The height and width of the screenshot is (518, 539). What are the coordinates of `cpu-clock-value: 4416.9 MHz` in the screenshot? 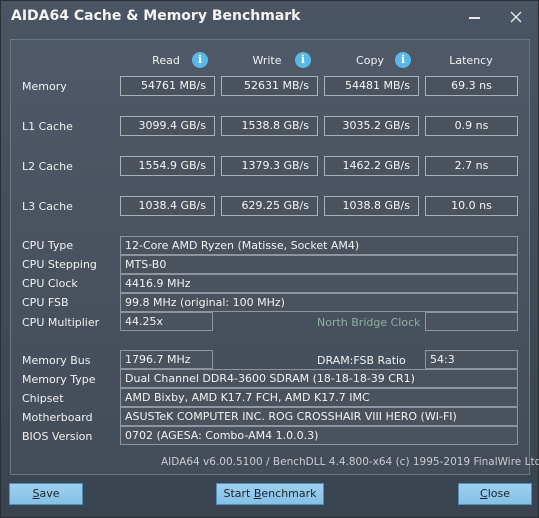 It's located at (319, 283).